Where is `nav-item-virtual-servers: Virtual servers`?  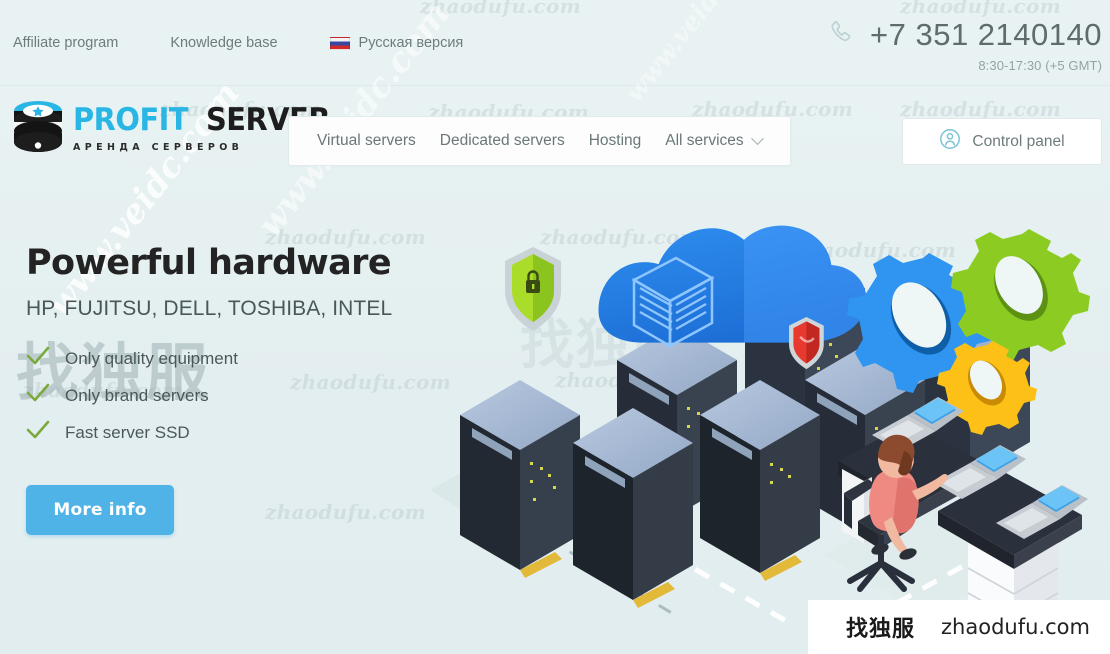 nav-item-virtual-servers: Virtual servers is located at coordinates (366, 141).